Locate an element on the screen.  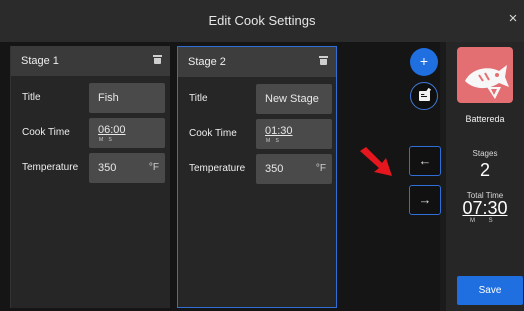
plus-icon: + is located at coordinates (424, 61).